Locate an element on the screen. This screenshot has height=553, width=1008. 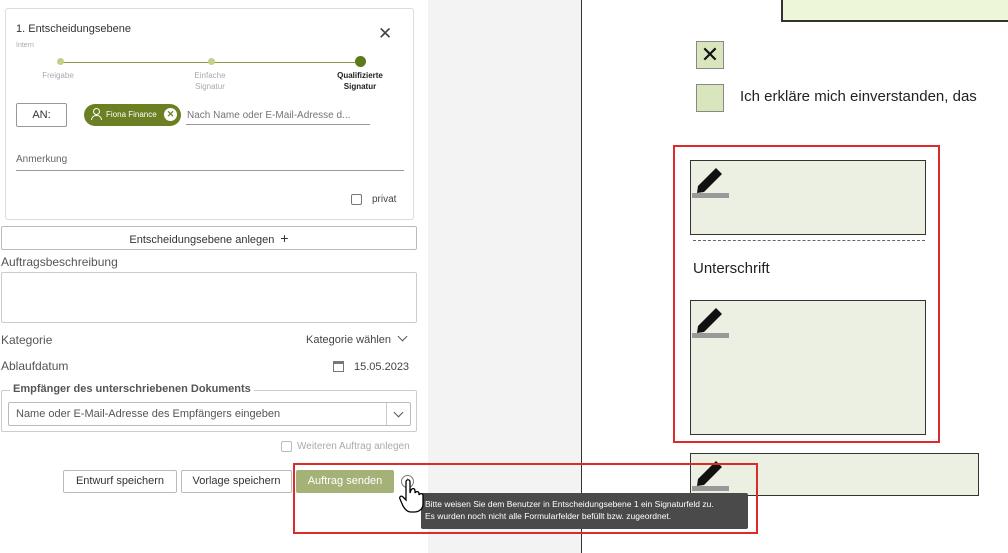
signature-label: Unterschrift is located at coordinates (731, 268).